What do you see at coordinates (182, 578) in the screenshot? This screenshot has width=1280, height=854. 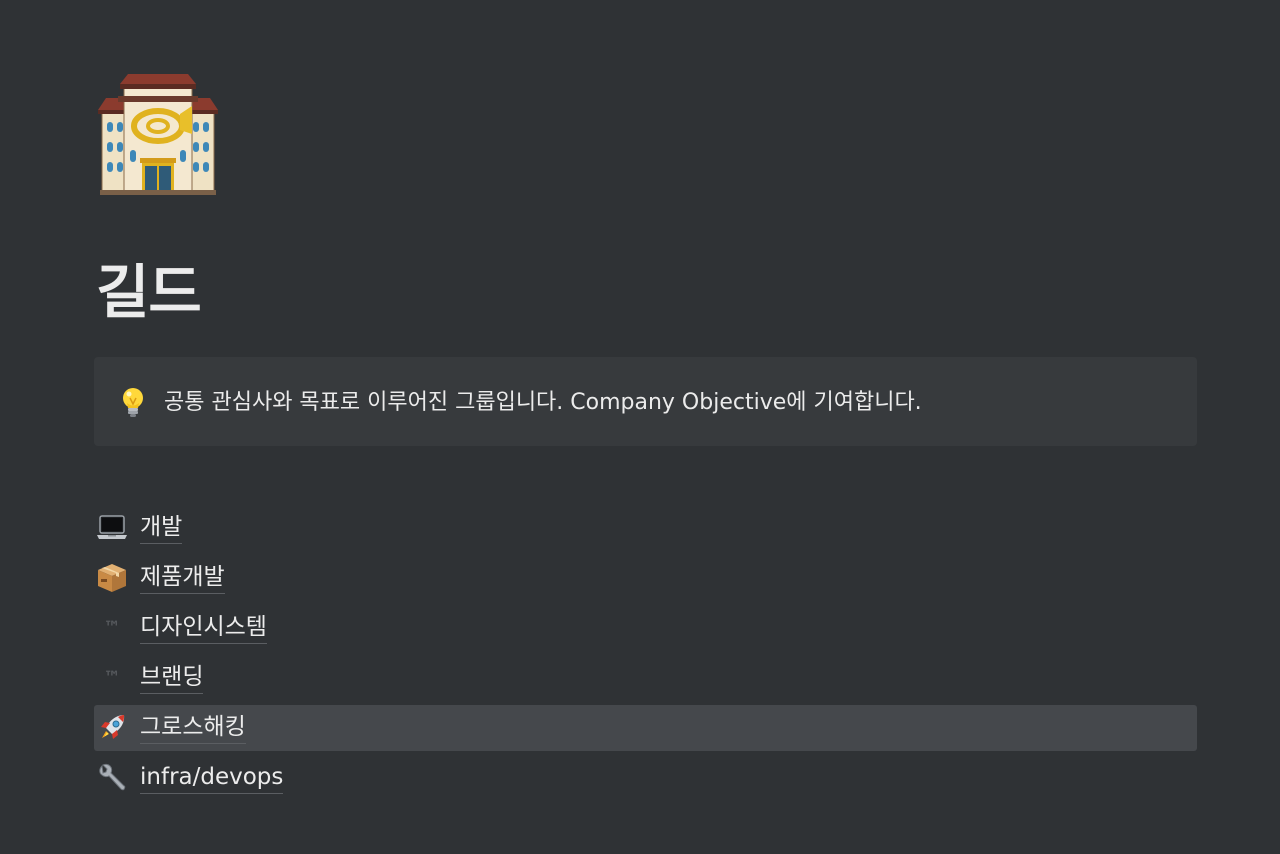 I see `link-label: 제품개발` at bounding box center [182, 578].